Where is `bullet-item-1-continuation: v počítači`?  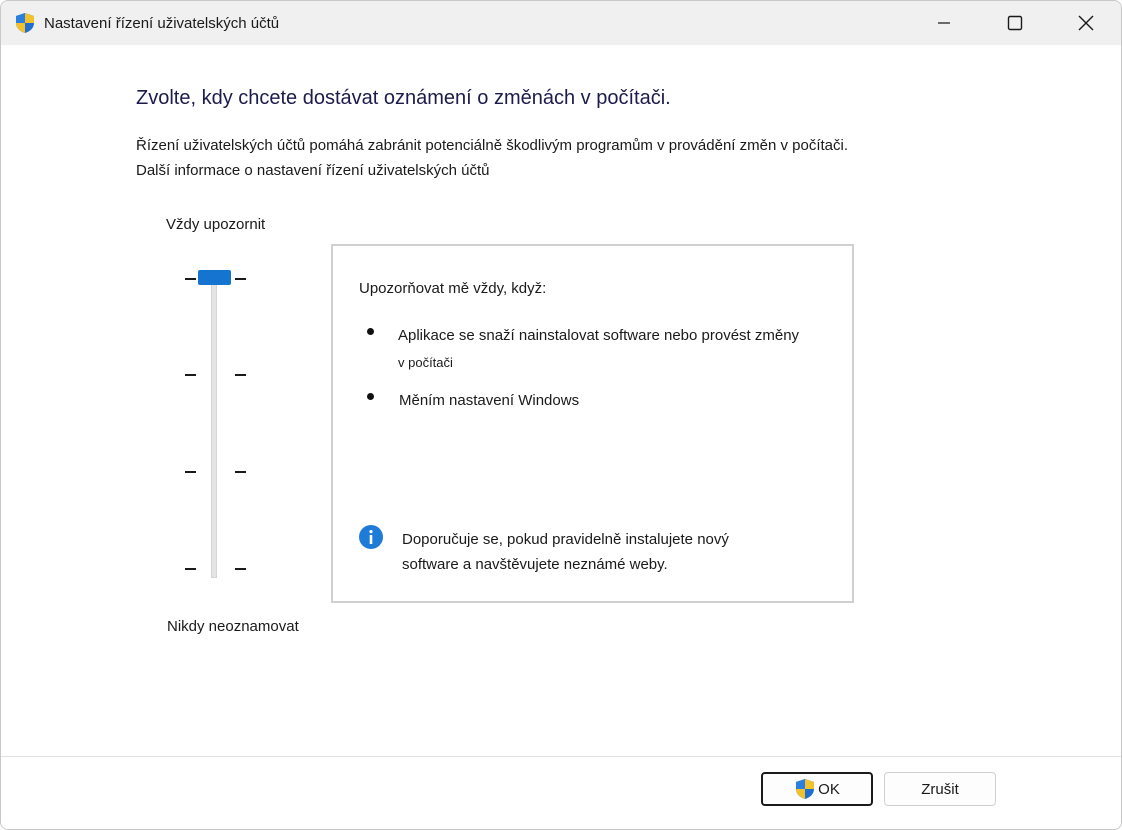
bullet-item-1-continuation: v počítači is located at coordinates (425, 362).